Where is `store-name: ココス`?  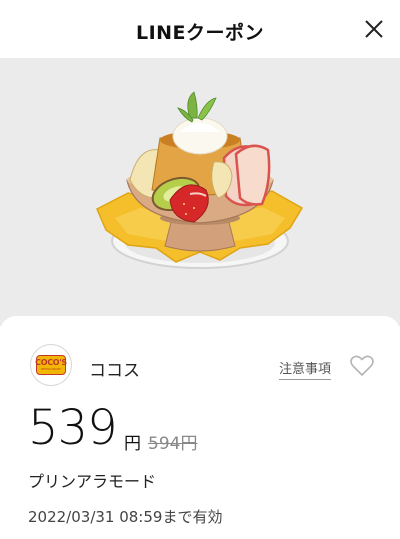
store-name: ココス is located at coordinates (114, 371).